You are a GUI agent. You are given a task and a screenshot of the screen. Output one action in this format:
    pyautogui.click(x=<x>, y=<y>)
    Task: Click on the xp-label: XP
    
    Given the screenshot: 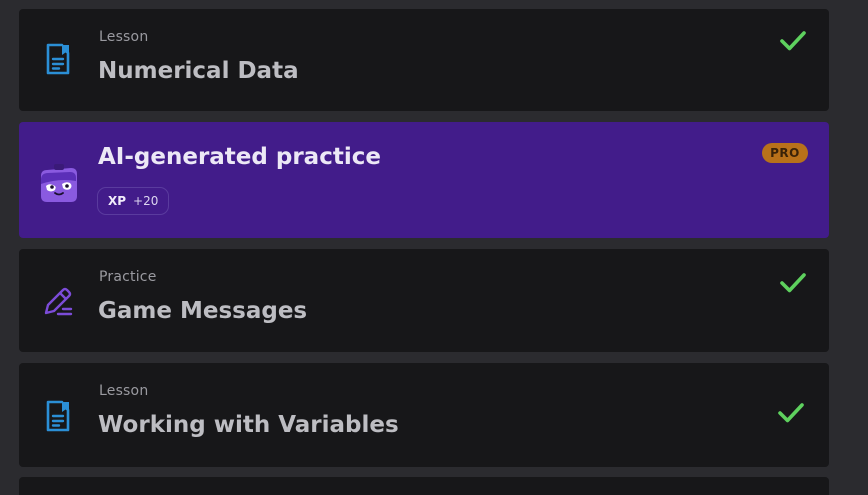 What is the action you would take?
    pyautogui.click(x=117, y=201)
    